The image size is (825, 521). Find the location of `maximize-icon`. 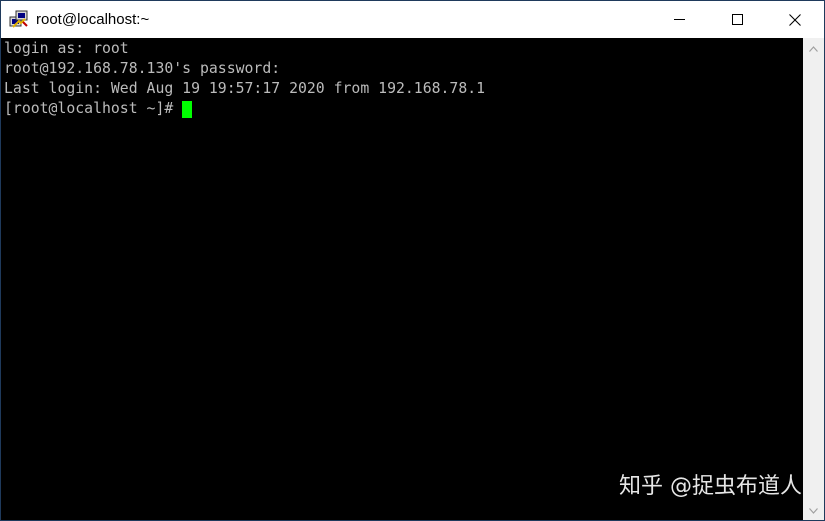

maximize-icon is located at coordinates (737, 19).